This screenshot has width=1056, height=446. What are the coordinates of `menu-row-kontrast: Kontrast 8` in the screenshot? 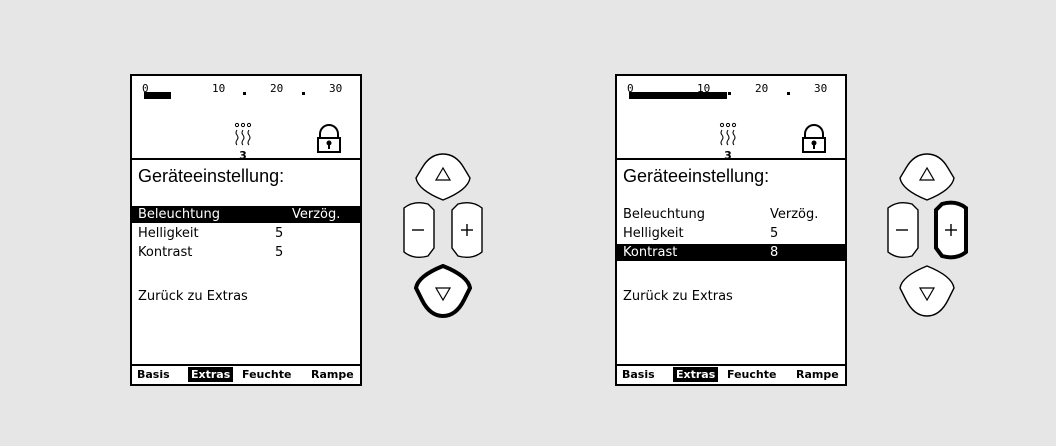 It's located at (731, 252).